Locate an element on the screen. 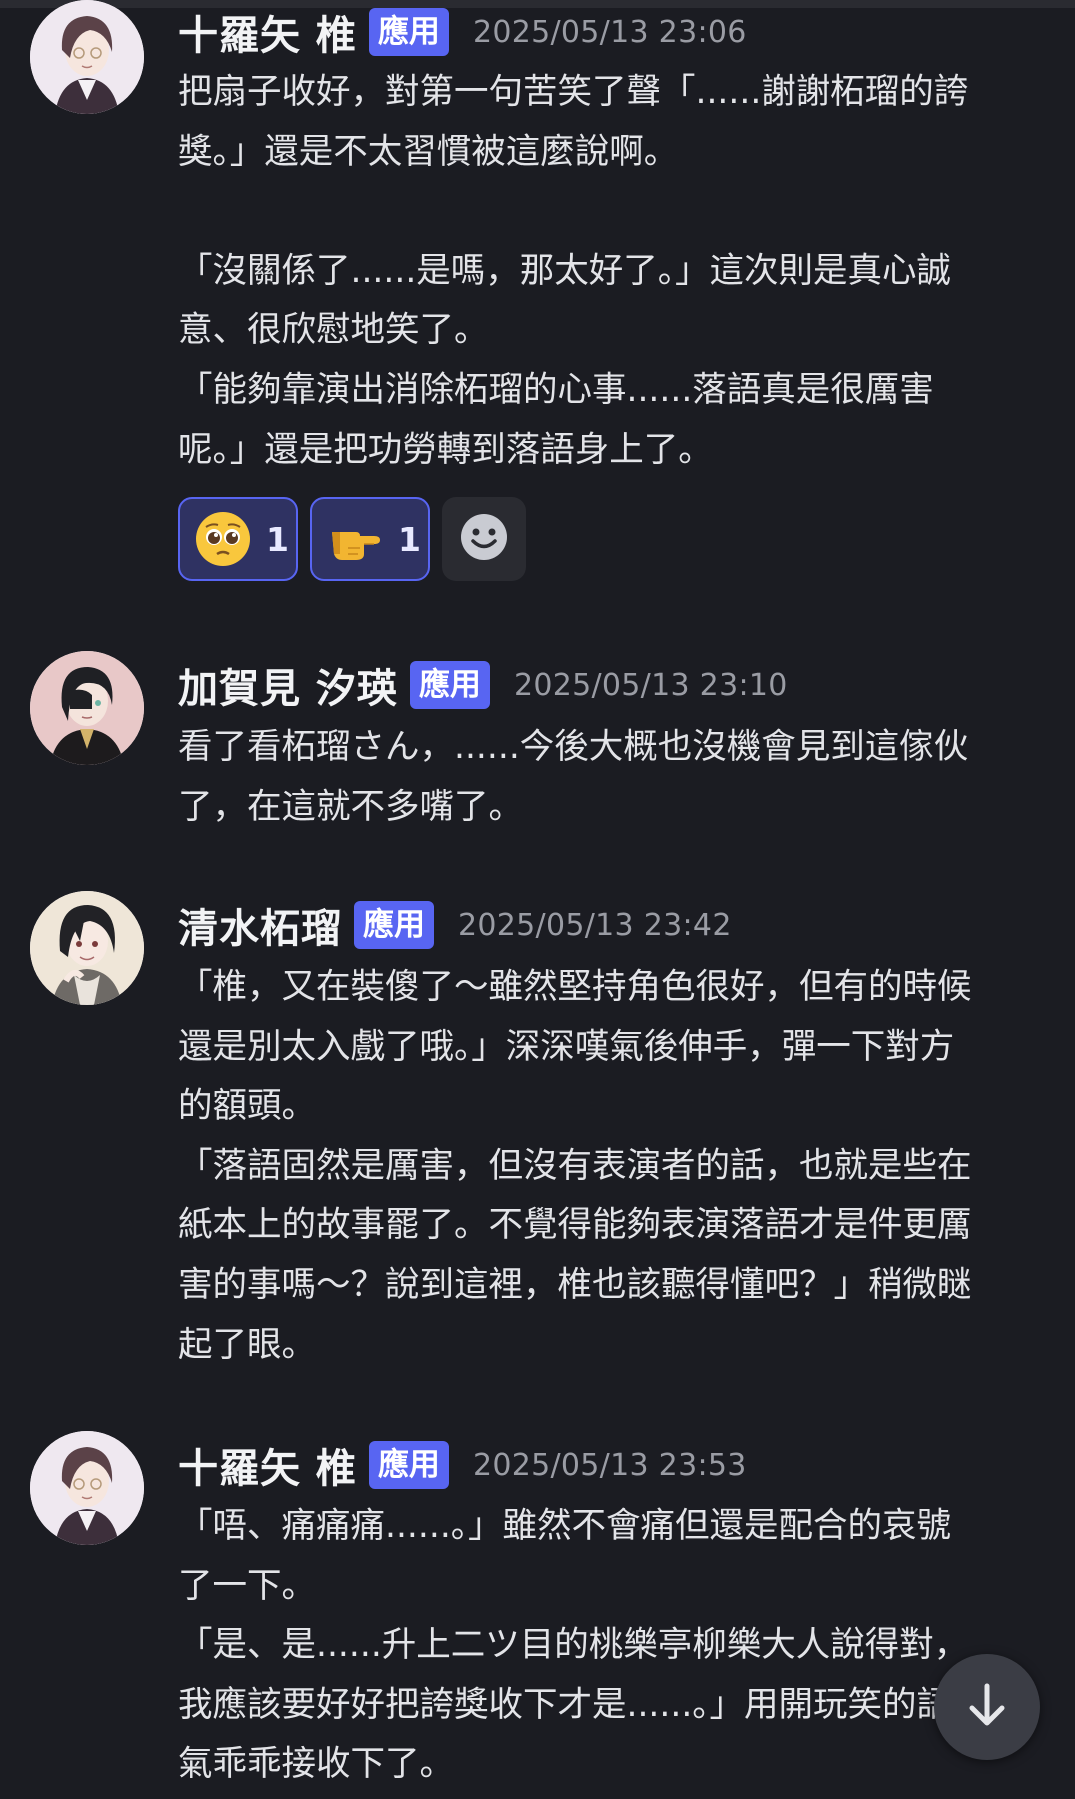 This screenshot has width=1075, height=1799. reaction-bar: 1 1 is located at coordinates (352, 539).